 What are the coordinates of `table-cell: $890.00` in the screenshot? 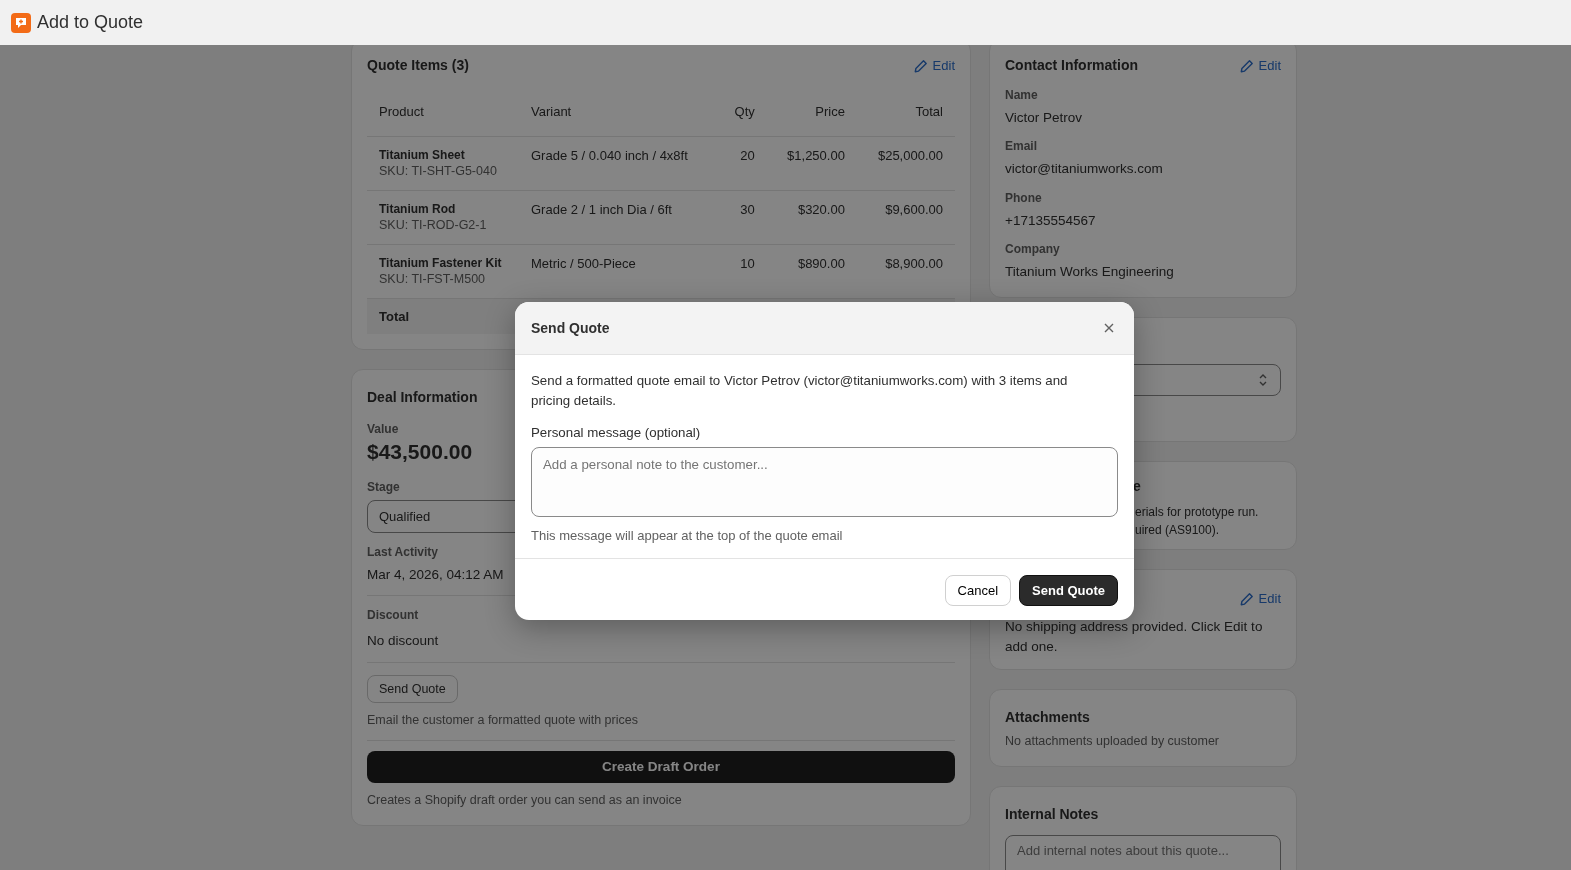 It's located at (811, 271).